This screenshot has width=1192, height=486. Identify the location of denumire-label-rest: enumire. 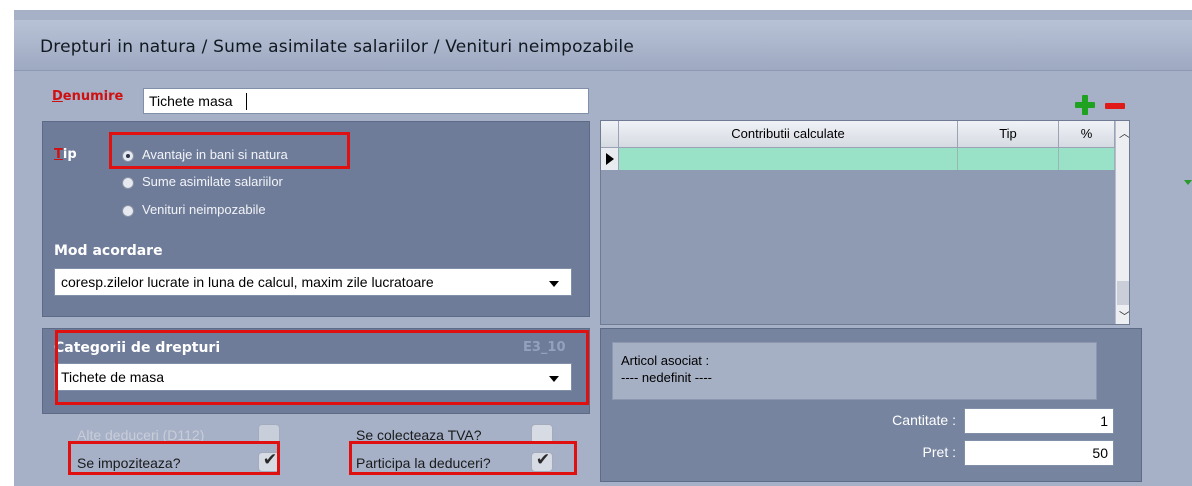
(93, 96).